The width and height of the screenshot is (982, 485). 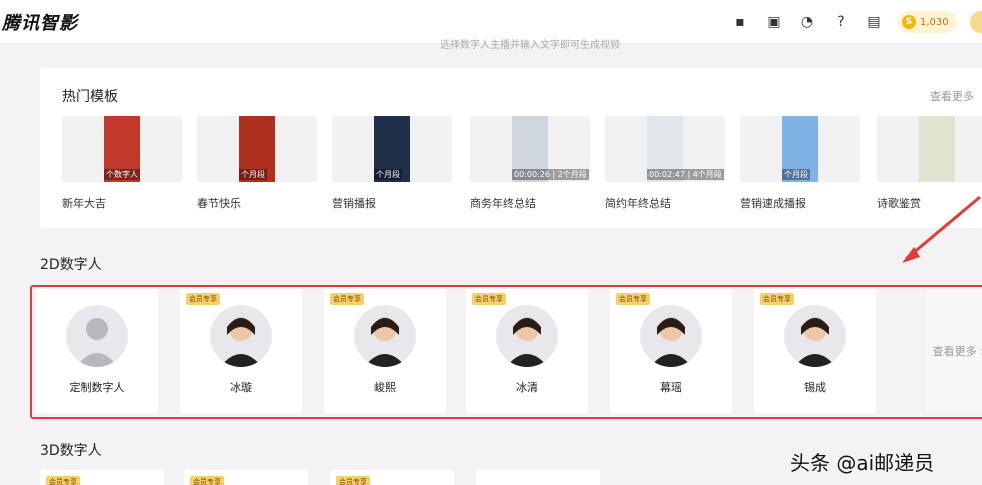 What do you see at coordinates (807, 22) in the screenshot?
I see `headset-icon: ◔` at bounding box center [807, 22].